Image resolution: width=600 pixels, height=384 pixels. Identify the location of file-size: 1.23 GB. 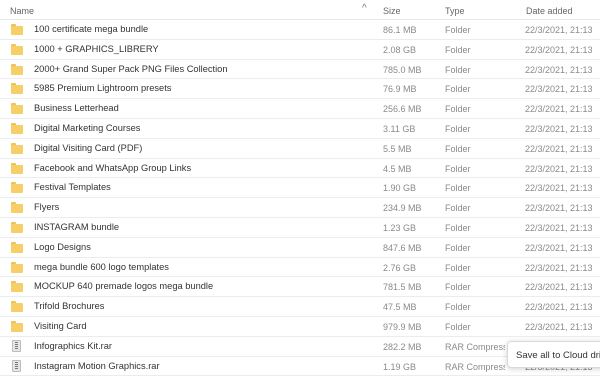
(400, 227).